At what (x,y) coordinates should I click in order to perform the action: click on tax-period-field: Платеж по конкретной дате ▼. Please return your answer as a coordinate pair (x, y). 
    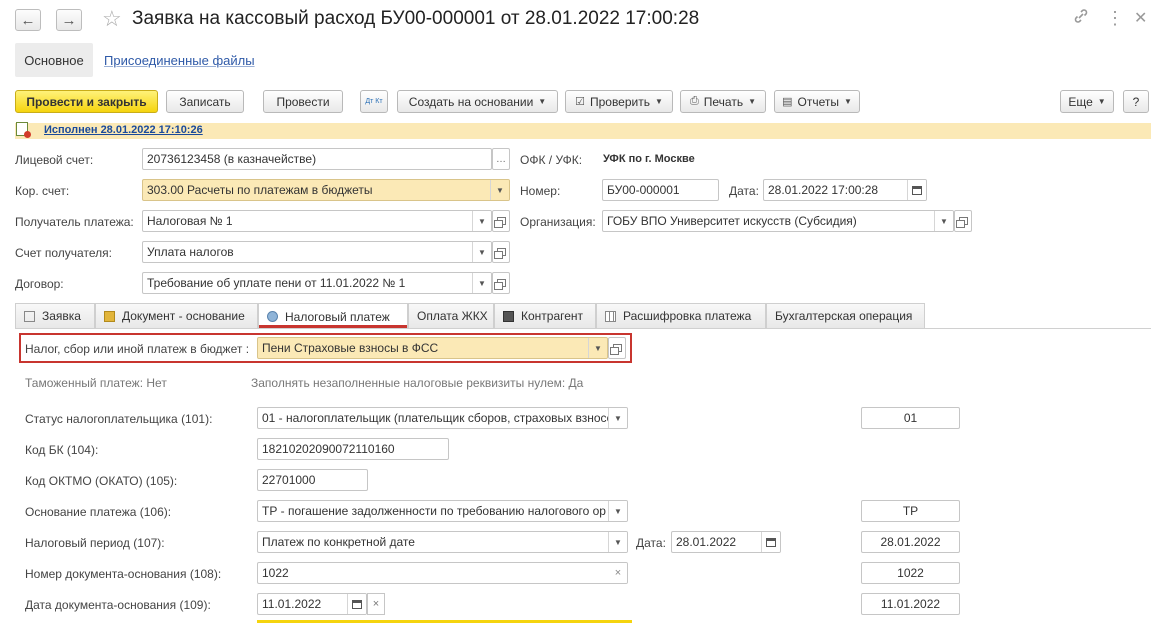
    Looking at the image, I should click on (442, 542).